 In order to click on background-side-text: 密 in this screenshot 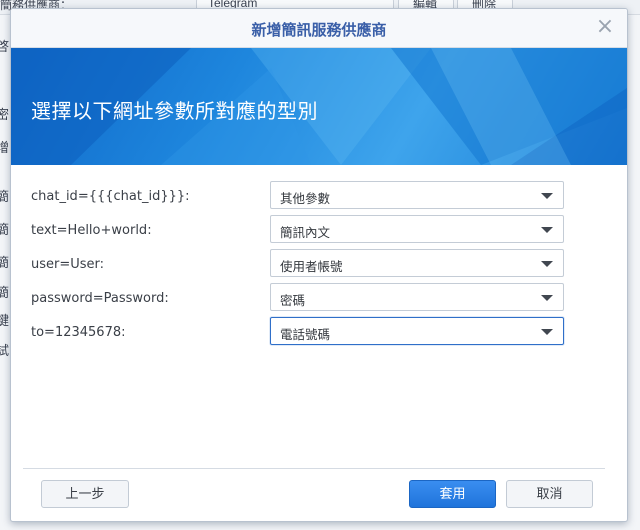, I will do `click(5, 114)`.